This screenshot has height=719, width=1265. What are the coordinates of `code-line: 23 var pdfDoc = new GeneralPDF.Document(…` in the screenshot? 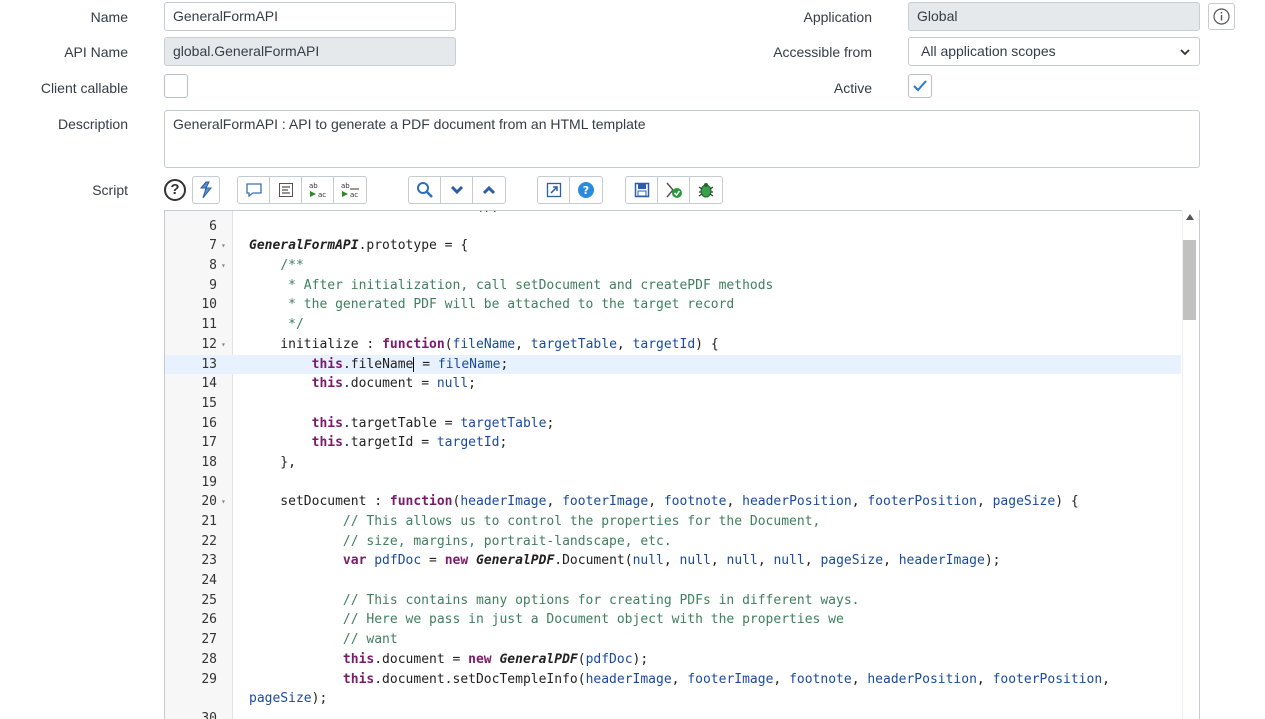 It's located at (673, 561).